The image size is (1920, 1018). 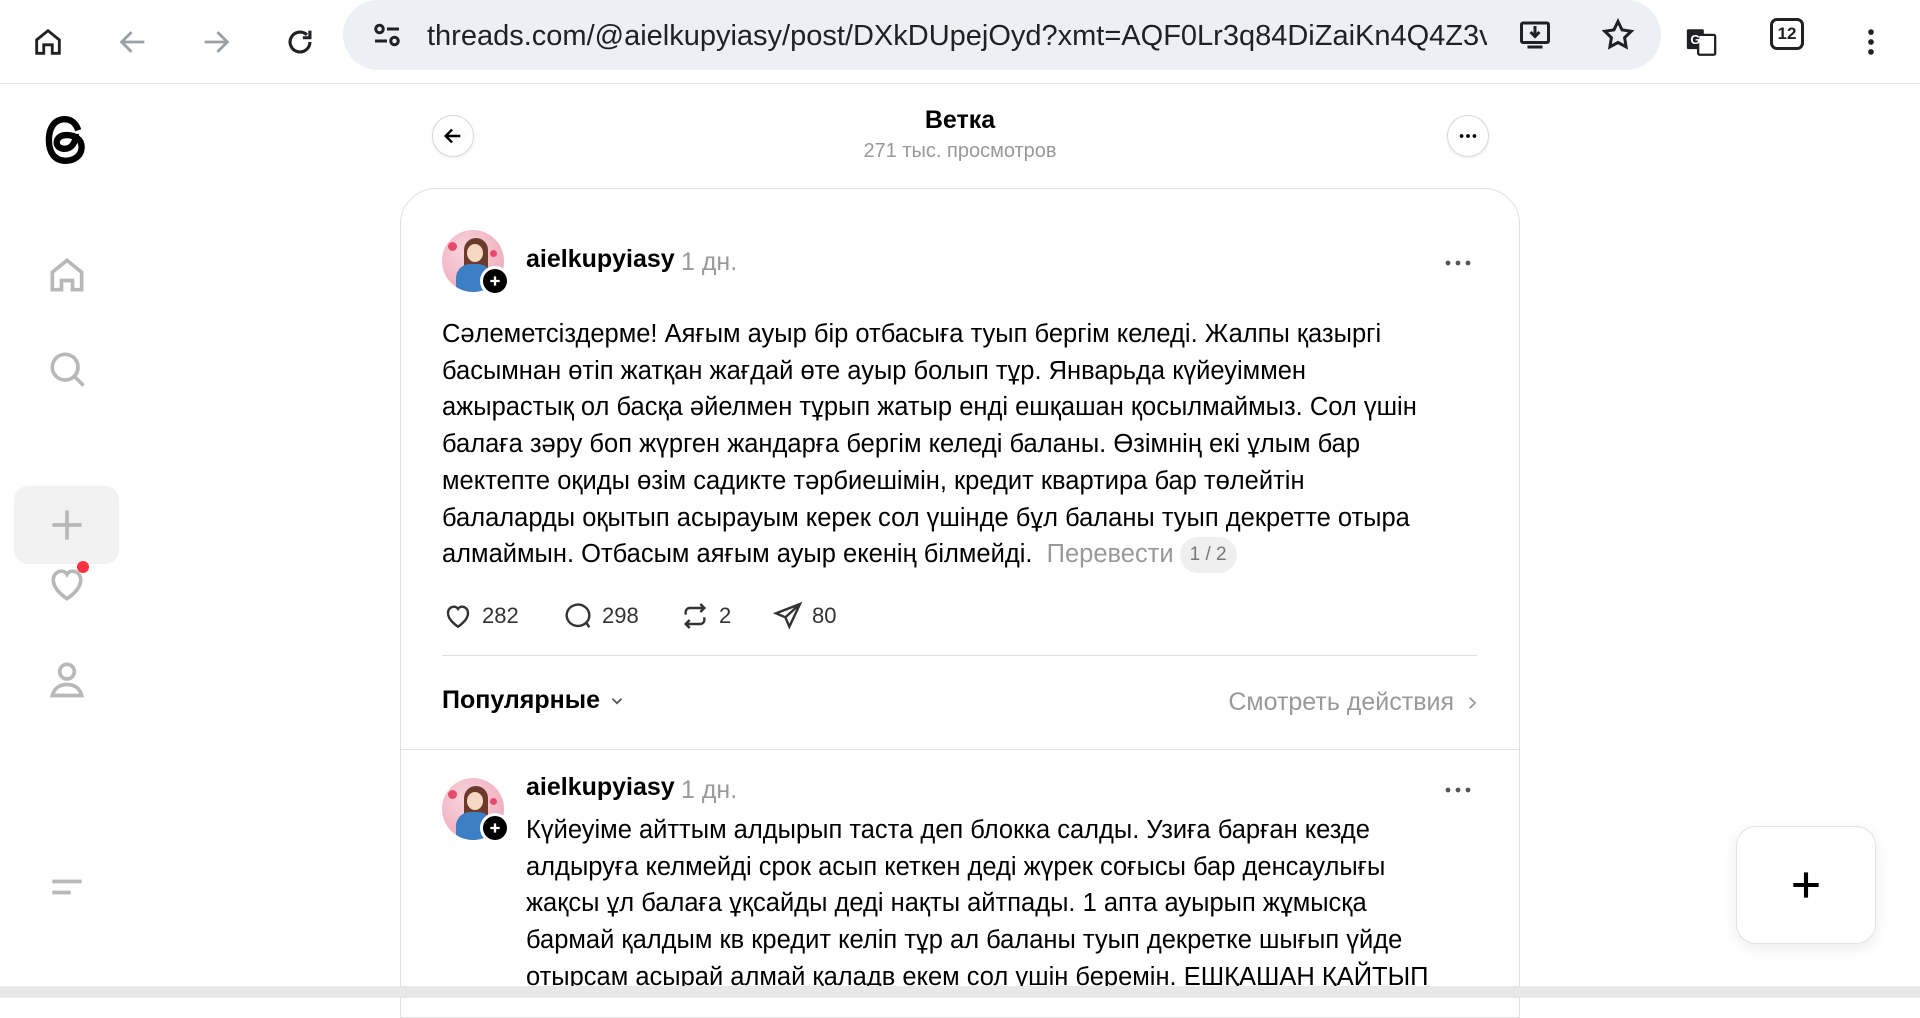 I want to click on repost-button: 2, so click(x=705, y=616).